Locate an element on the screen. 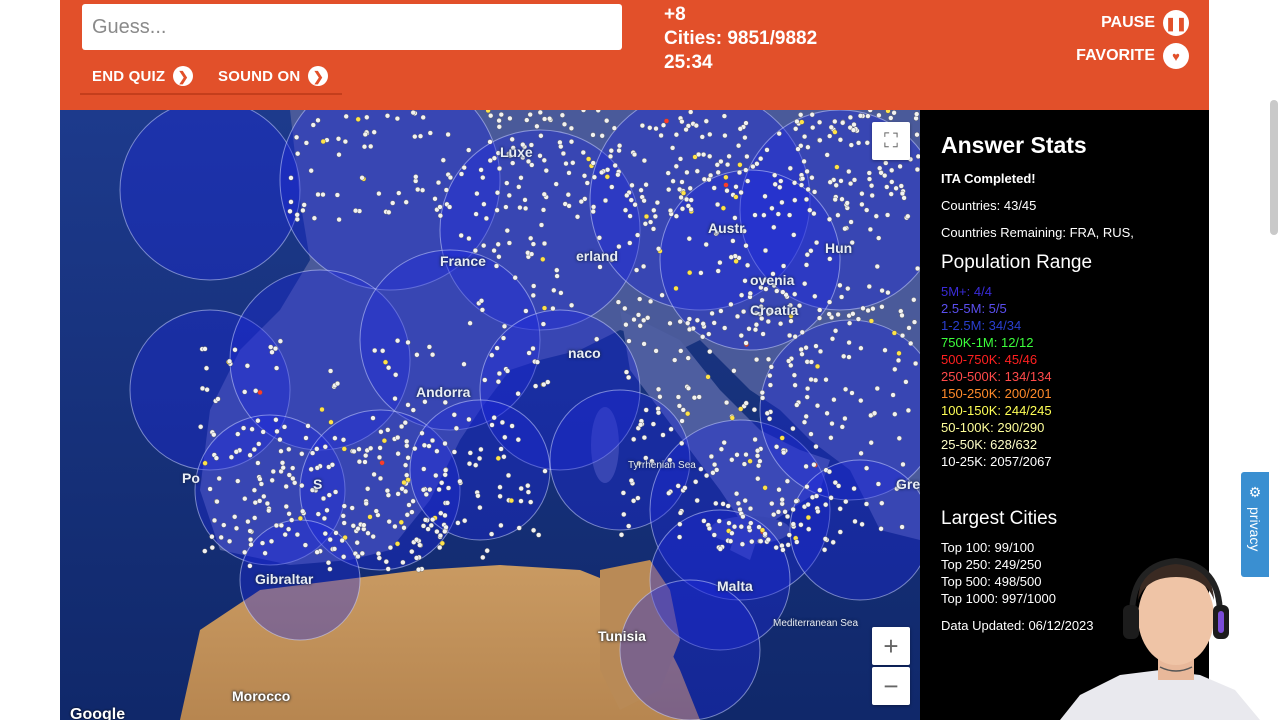  largest-row: Top 250: 249/250 is located at coordinates (991, 564).